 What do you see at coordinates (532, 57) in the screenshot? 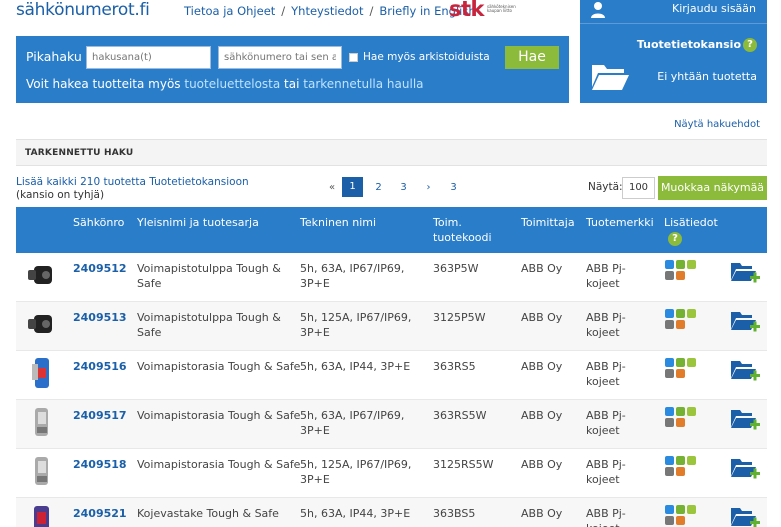
I see `search-button: Hae` at bounding box center [532, 57].